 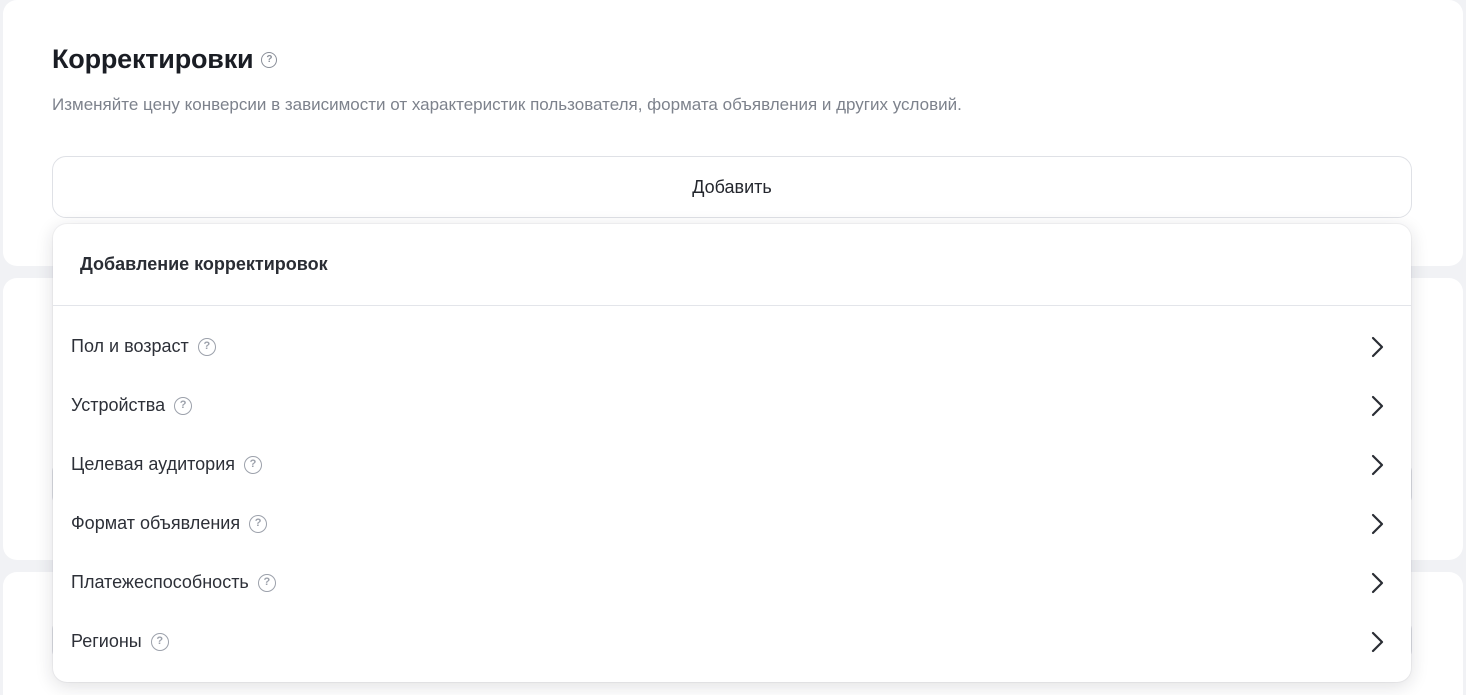 I want to click on dropdown-item-gender-age: Пол и возраст ?, so click(x=732, y=346).